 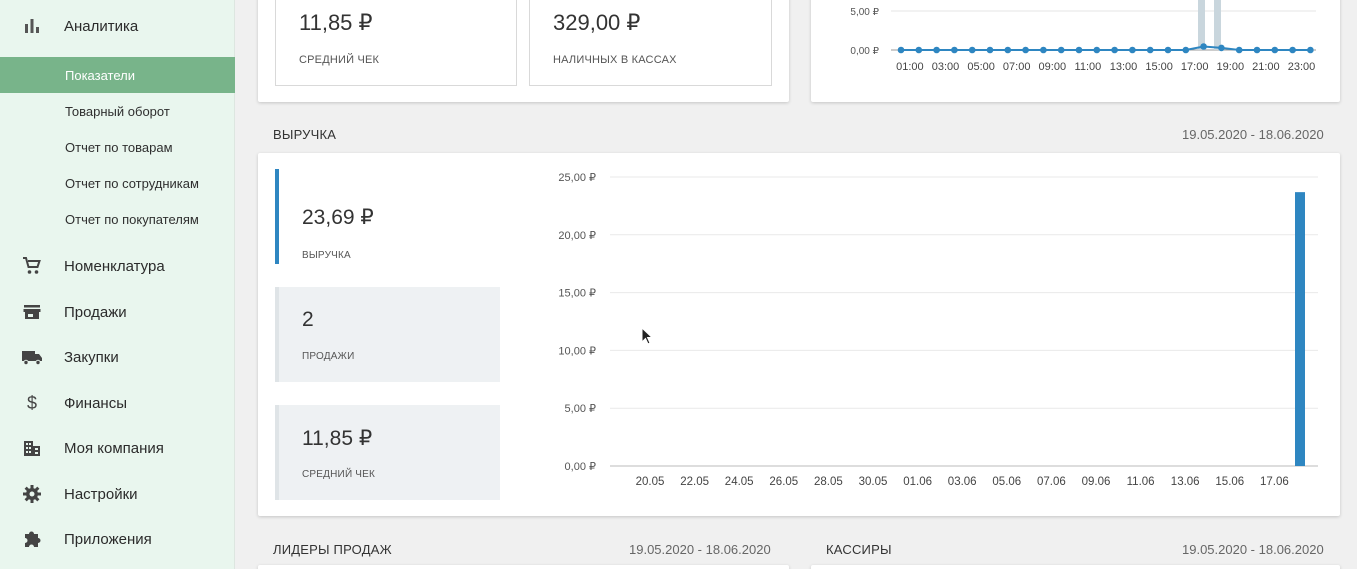 I want to click on revenue-y-tick: 5,00 ₽, so click(x=580, y=409).